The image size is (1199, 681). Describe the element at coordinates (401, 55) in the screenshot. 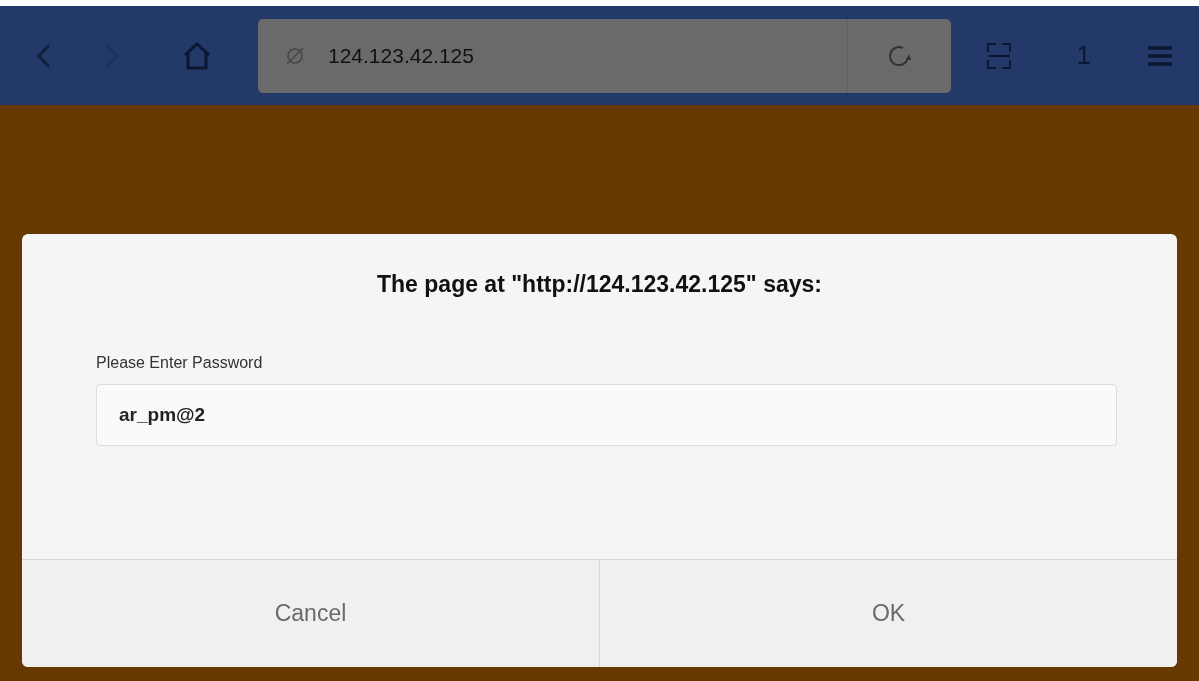

I see `url-text: 124.123.42.125` at that location.